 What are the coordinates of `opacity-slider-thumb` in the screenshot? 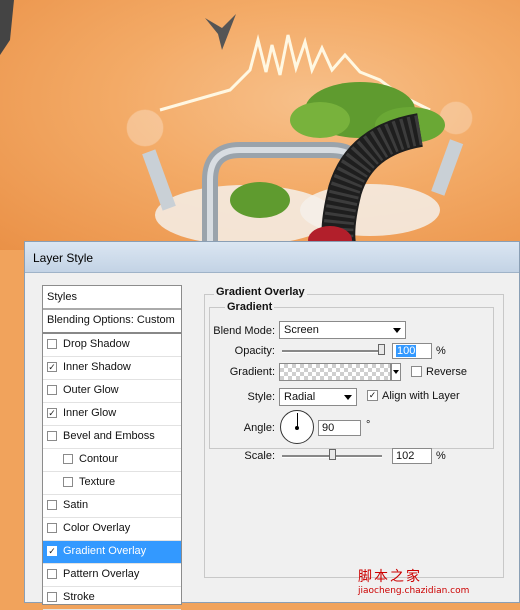 It's located at (381, 349).